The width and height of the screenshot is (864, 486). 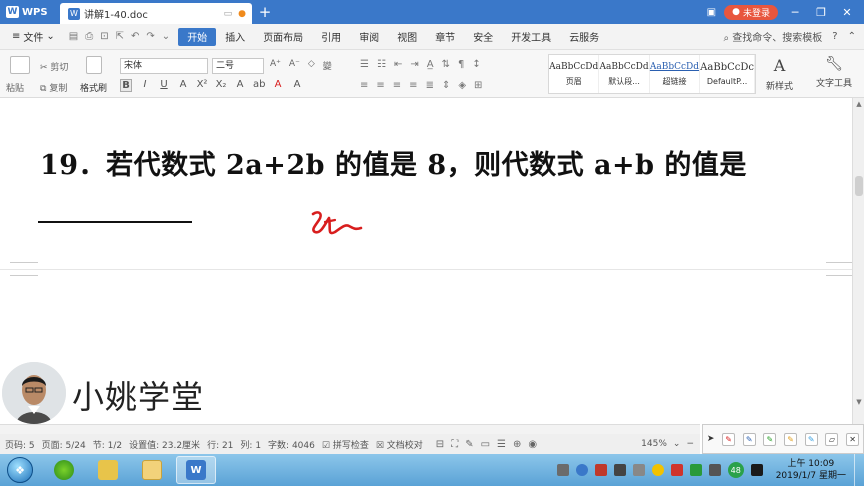 I want to click on status-word-count: 字数: 4046, so click(x=291, y=444).